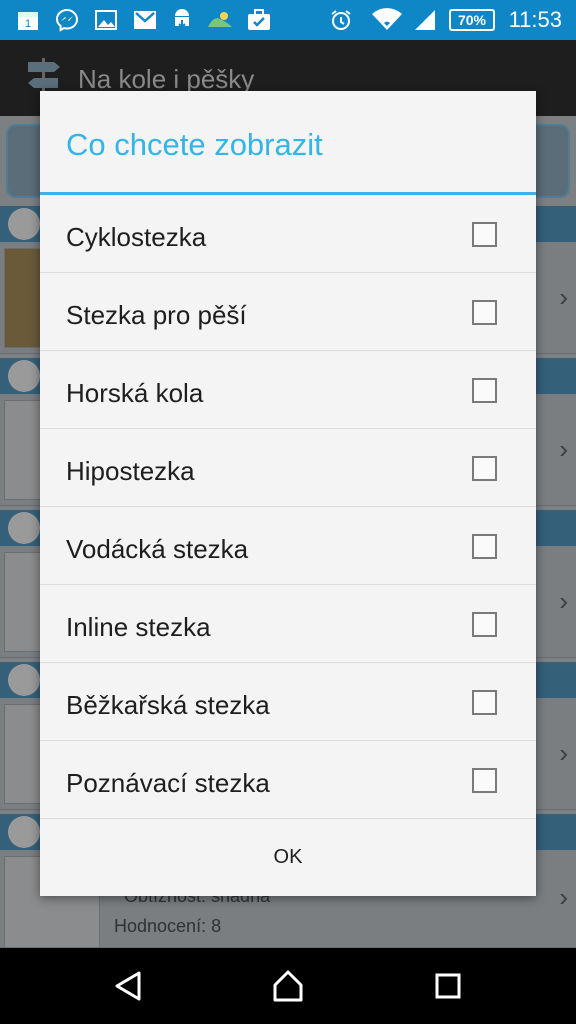 This screenshot has width=576, height=1024. Describe the element at coordinates (138, 627) in the screenshot. I see `option-label: Inline stezka` at that location.